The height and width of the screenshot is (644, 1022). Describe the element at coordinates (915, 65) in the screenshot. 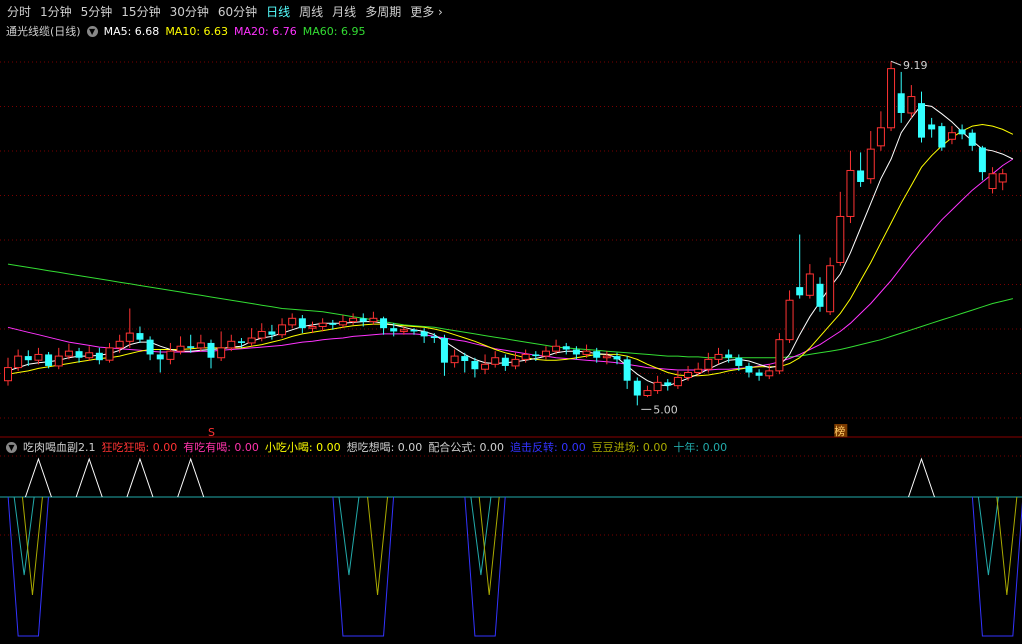

I see `high-price-label: 9.19` at that location.